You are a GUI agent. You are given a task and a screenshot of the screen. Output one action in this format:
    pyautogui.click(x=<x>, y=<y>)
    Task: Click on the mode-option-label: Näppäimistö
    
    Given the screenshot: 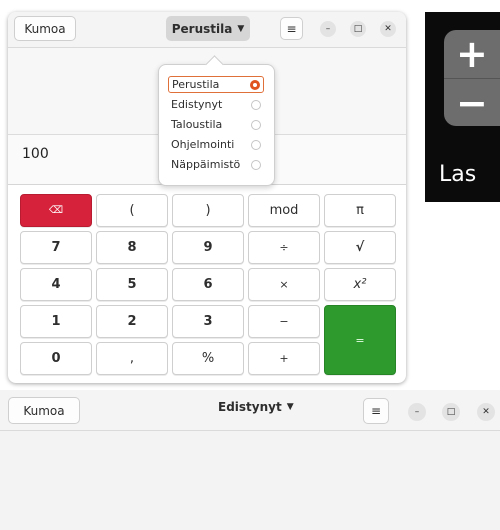 What is the action you would take?
    pyautogui.click(x=206, y=164)
    